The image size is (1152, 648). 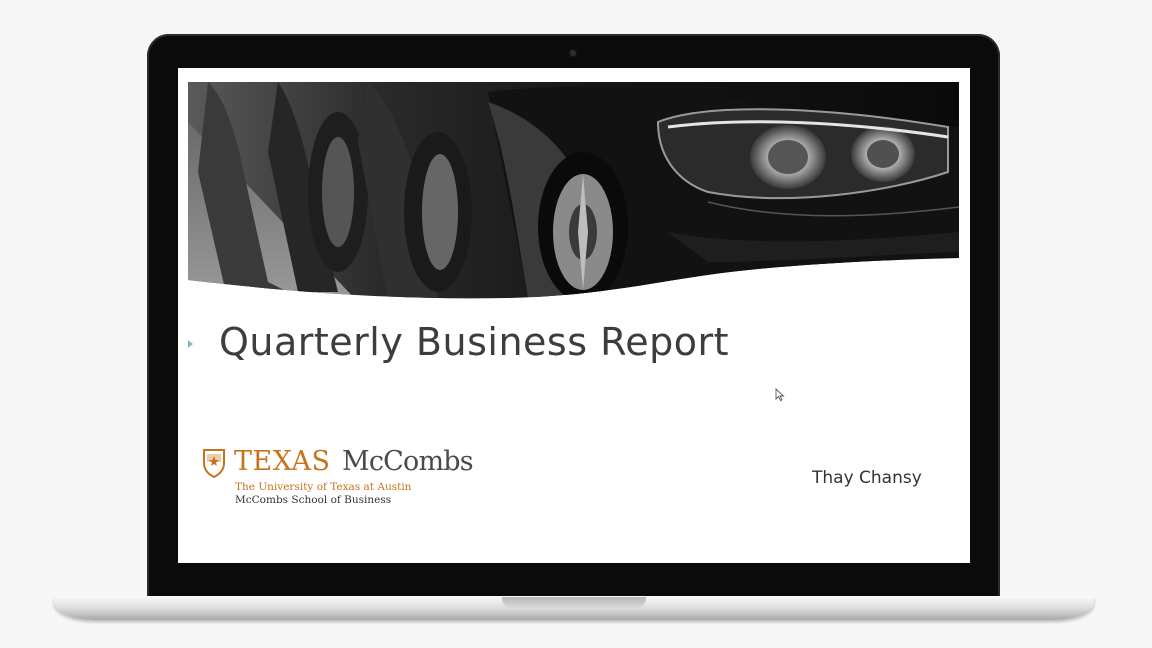 What do you see at coordinates (313, 500) in the screenshot?
I see `logo-school-text: McCombs School of Business` at bounding box center [313, 500].